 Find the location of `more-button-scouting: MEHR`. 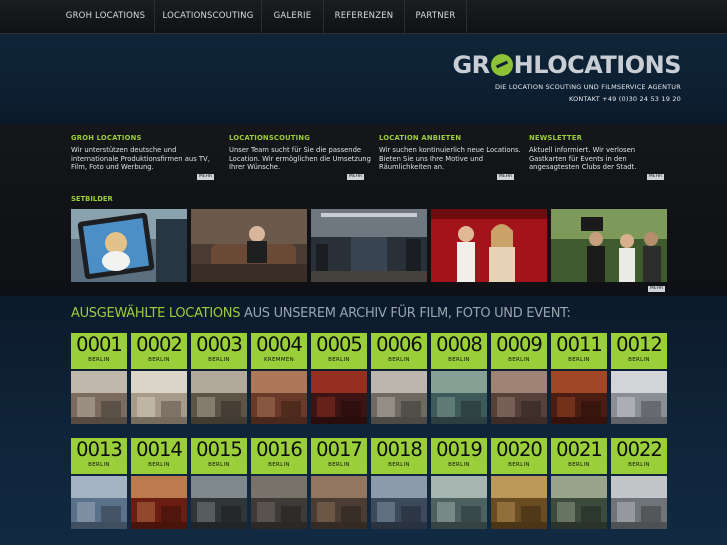

more-button-scouting: MEHR is located at coordinates (355, 177).